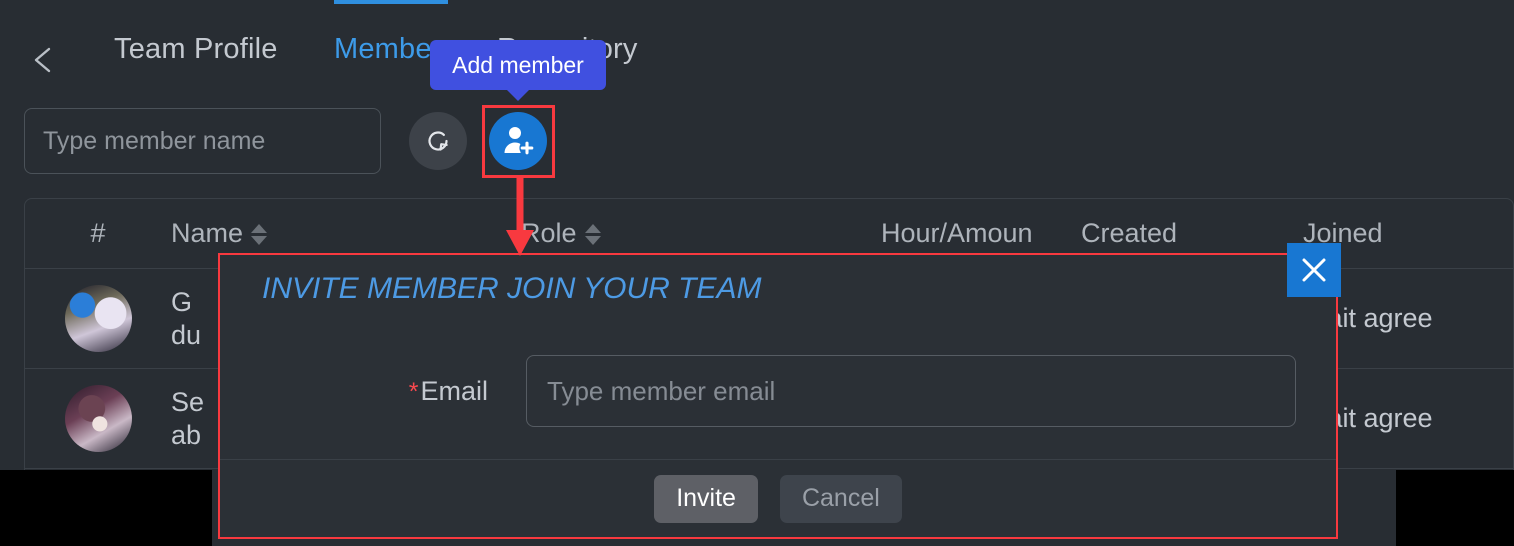 The height and width of the screenshot is (546, 1514). Describe the element at coordinates (512, 288) in the screenshot. I see `modal-title: INVITE MEMBER JOIN YOUR TEAM` at that location.